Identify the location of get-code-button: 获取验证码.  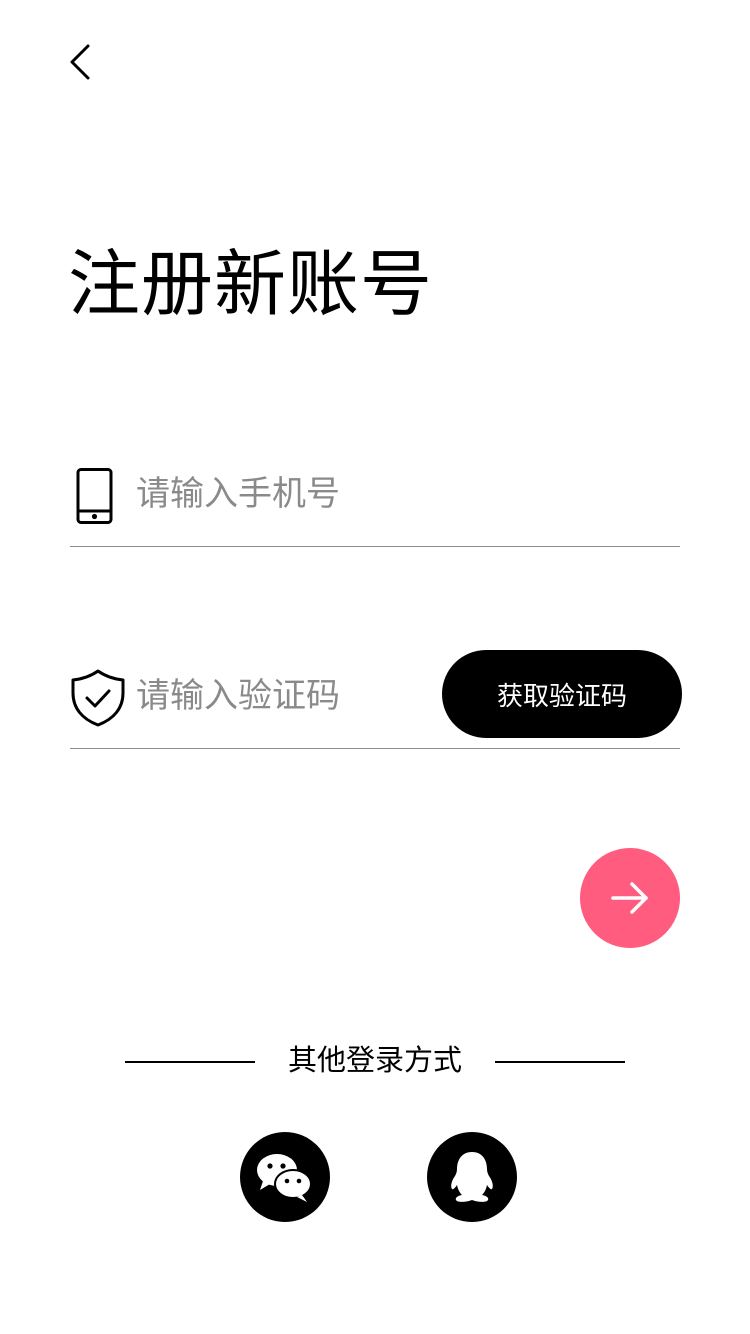
(562, 694).